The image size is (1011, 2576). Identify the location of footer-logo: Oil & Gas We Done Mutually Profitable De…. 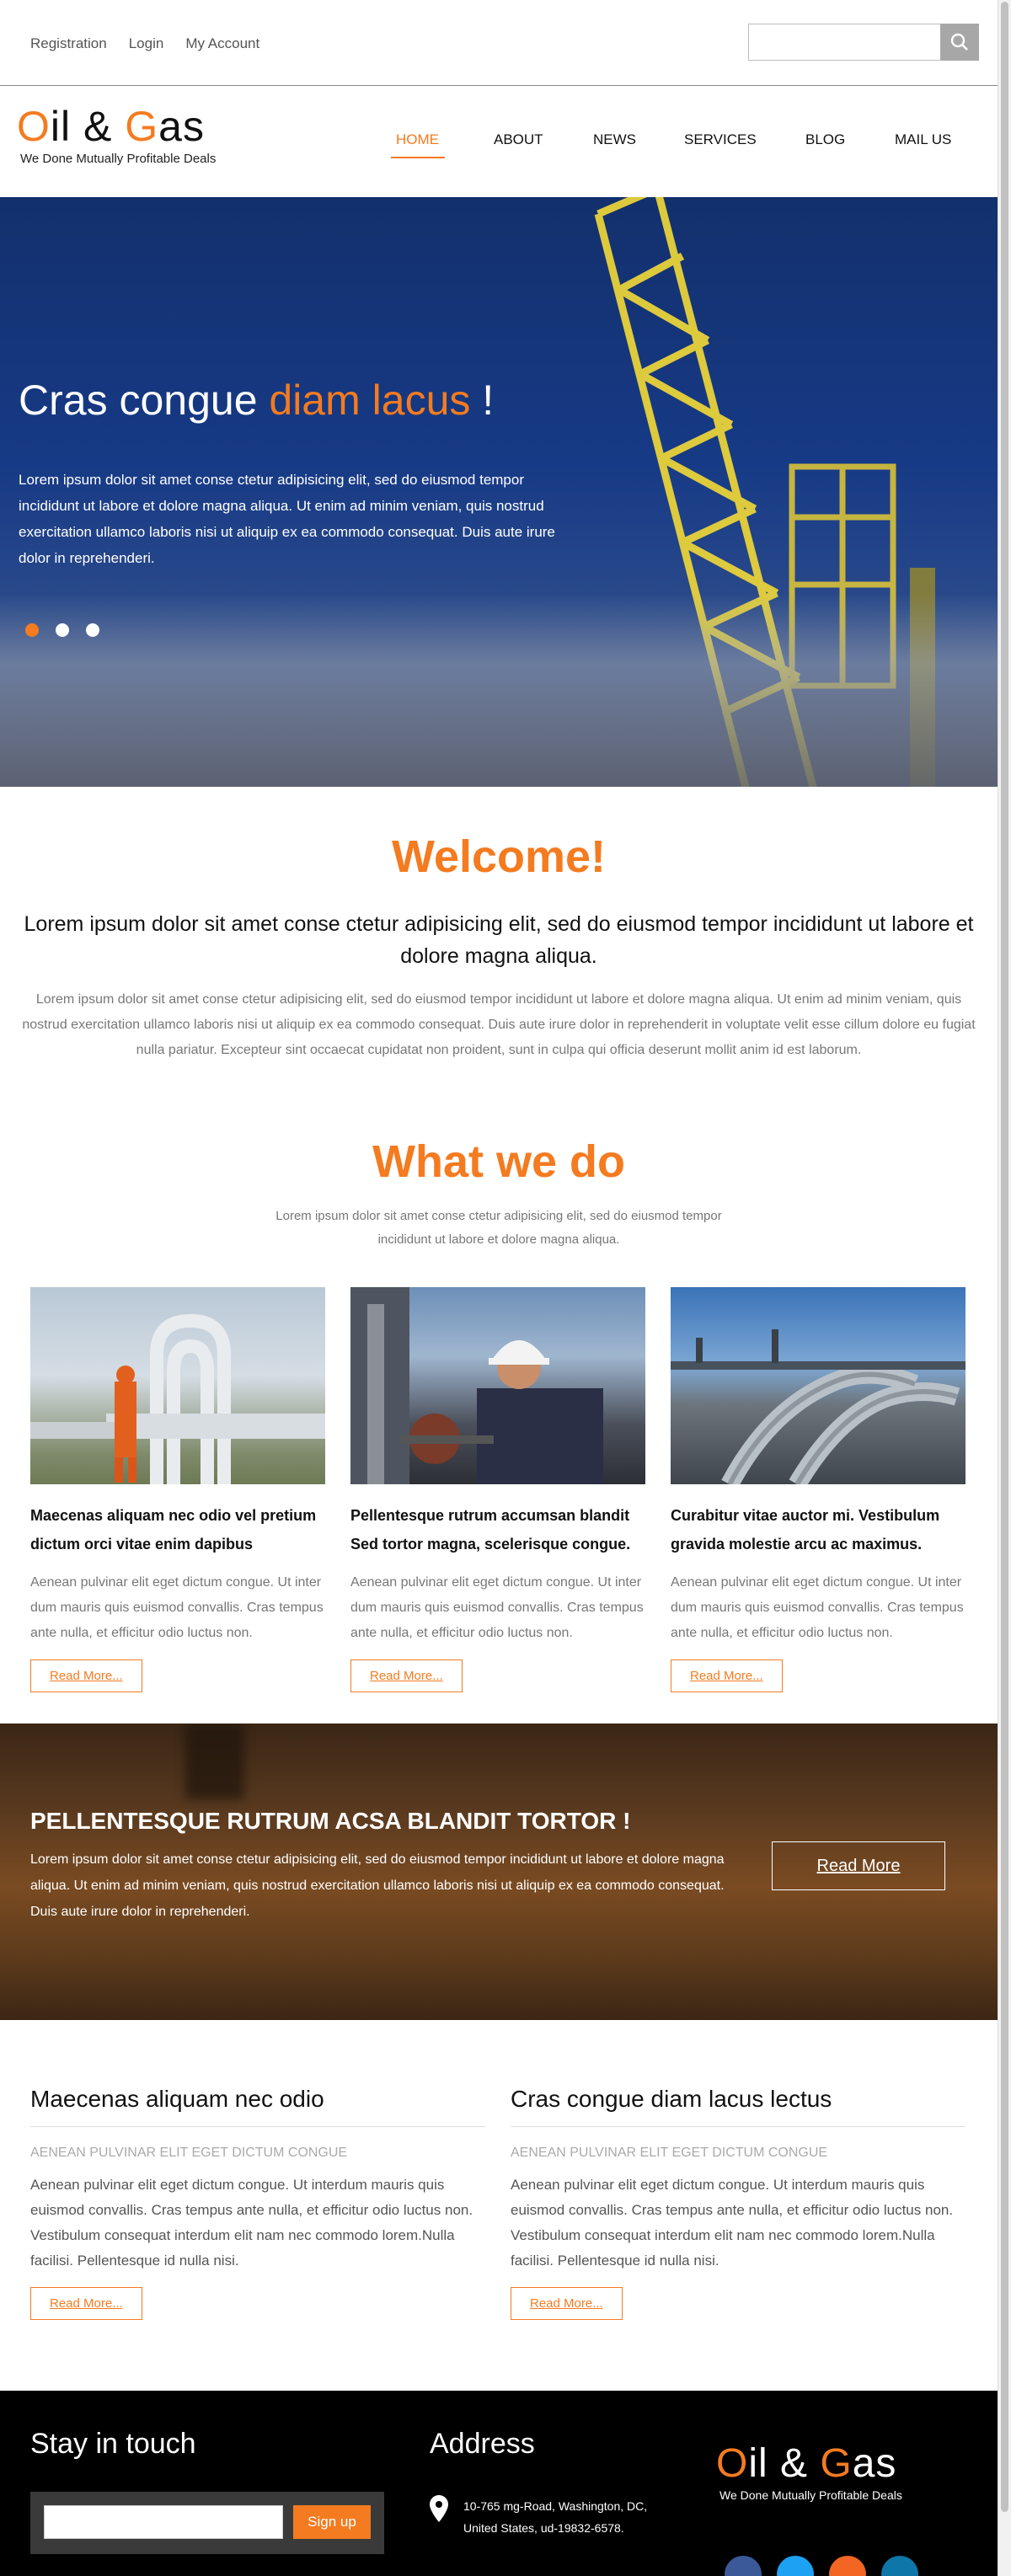
(809, 2471).